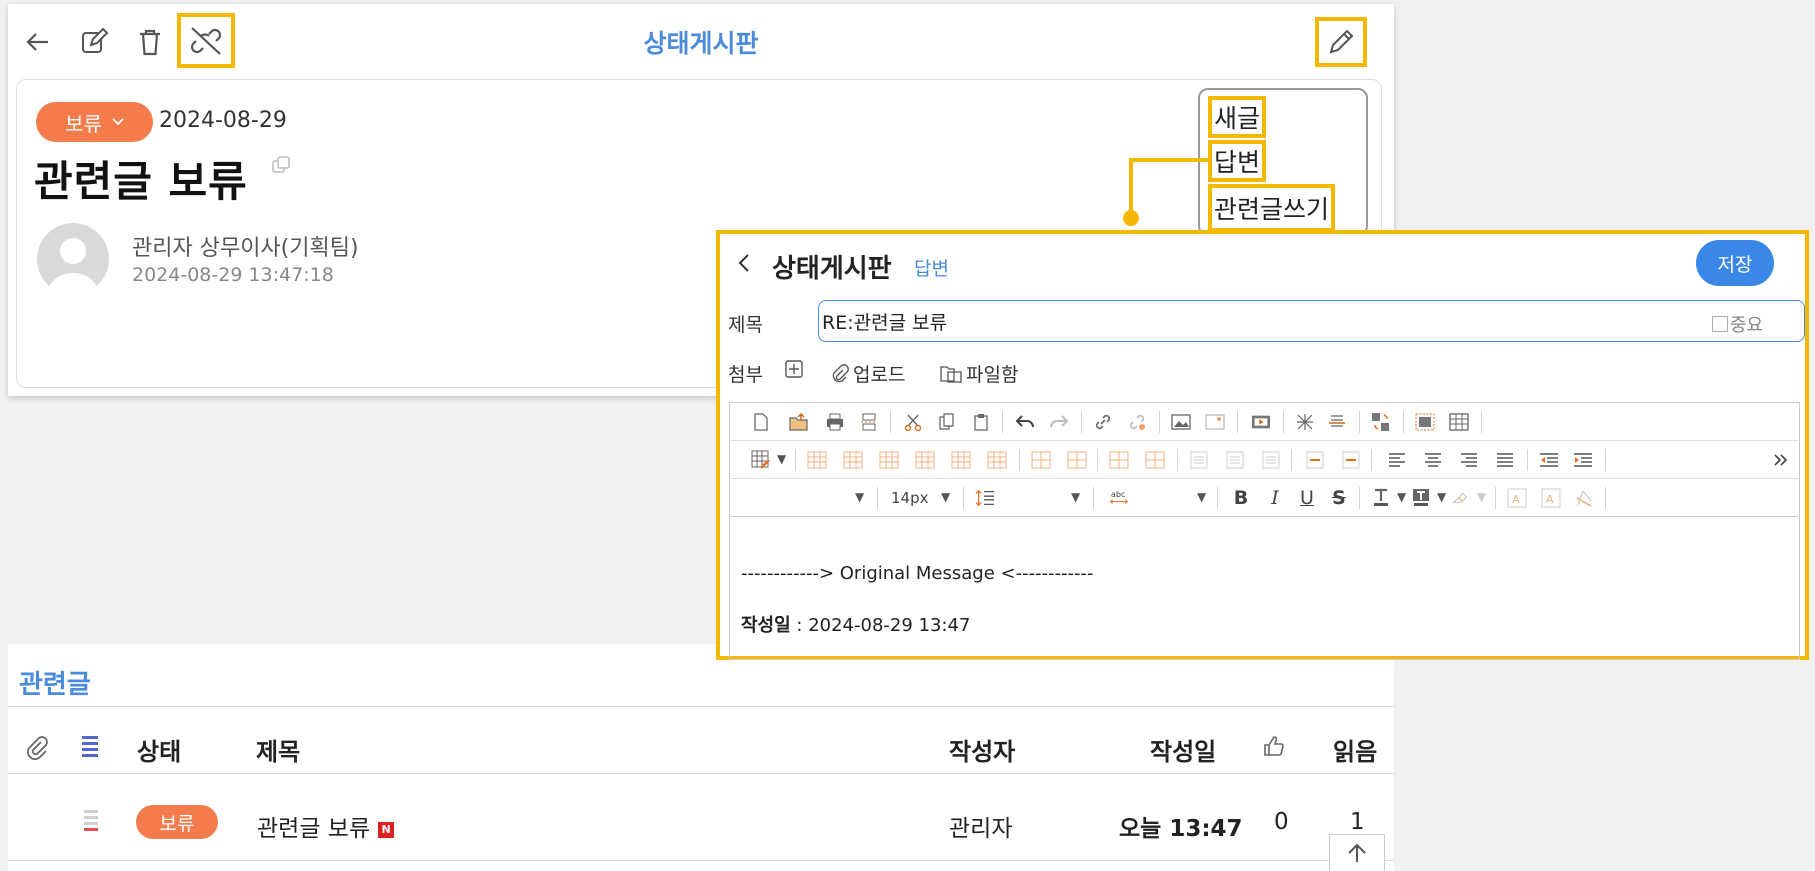  Describe the element at coordinates (1077, 460) in the screenshot. I see `table-split-icon` at that location.